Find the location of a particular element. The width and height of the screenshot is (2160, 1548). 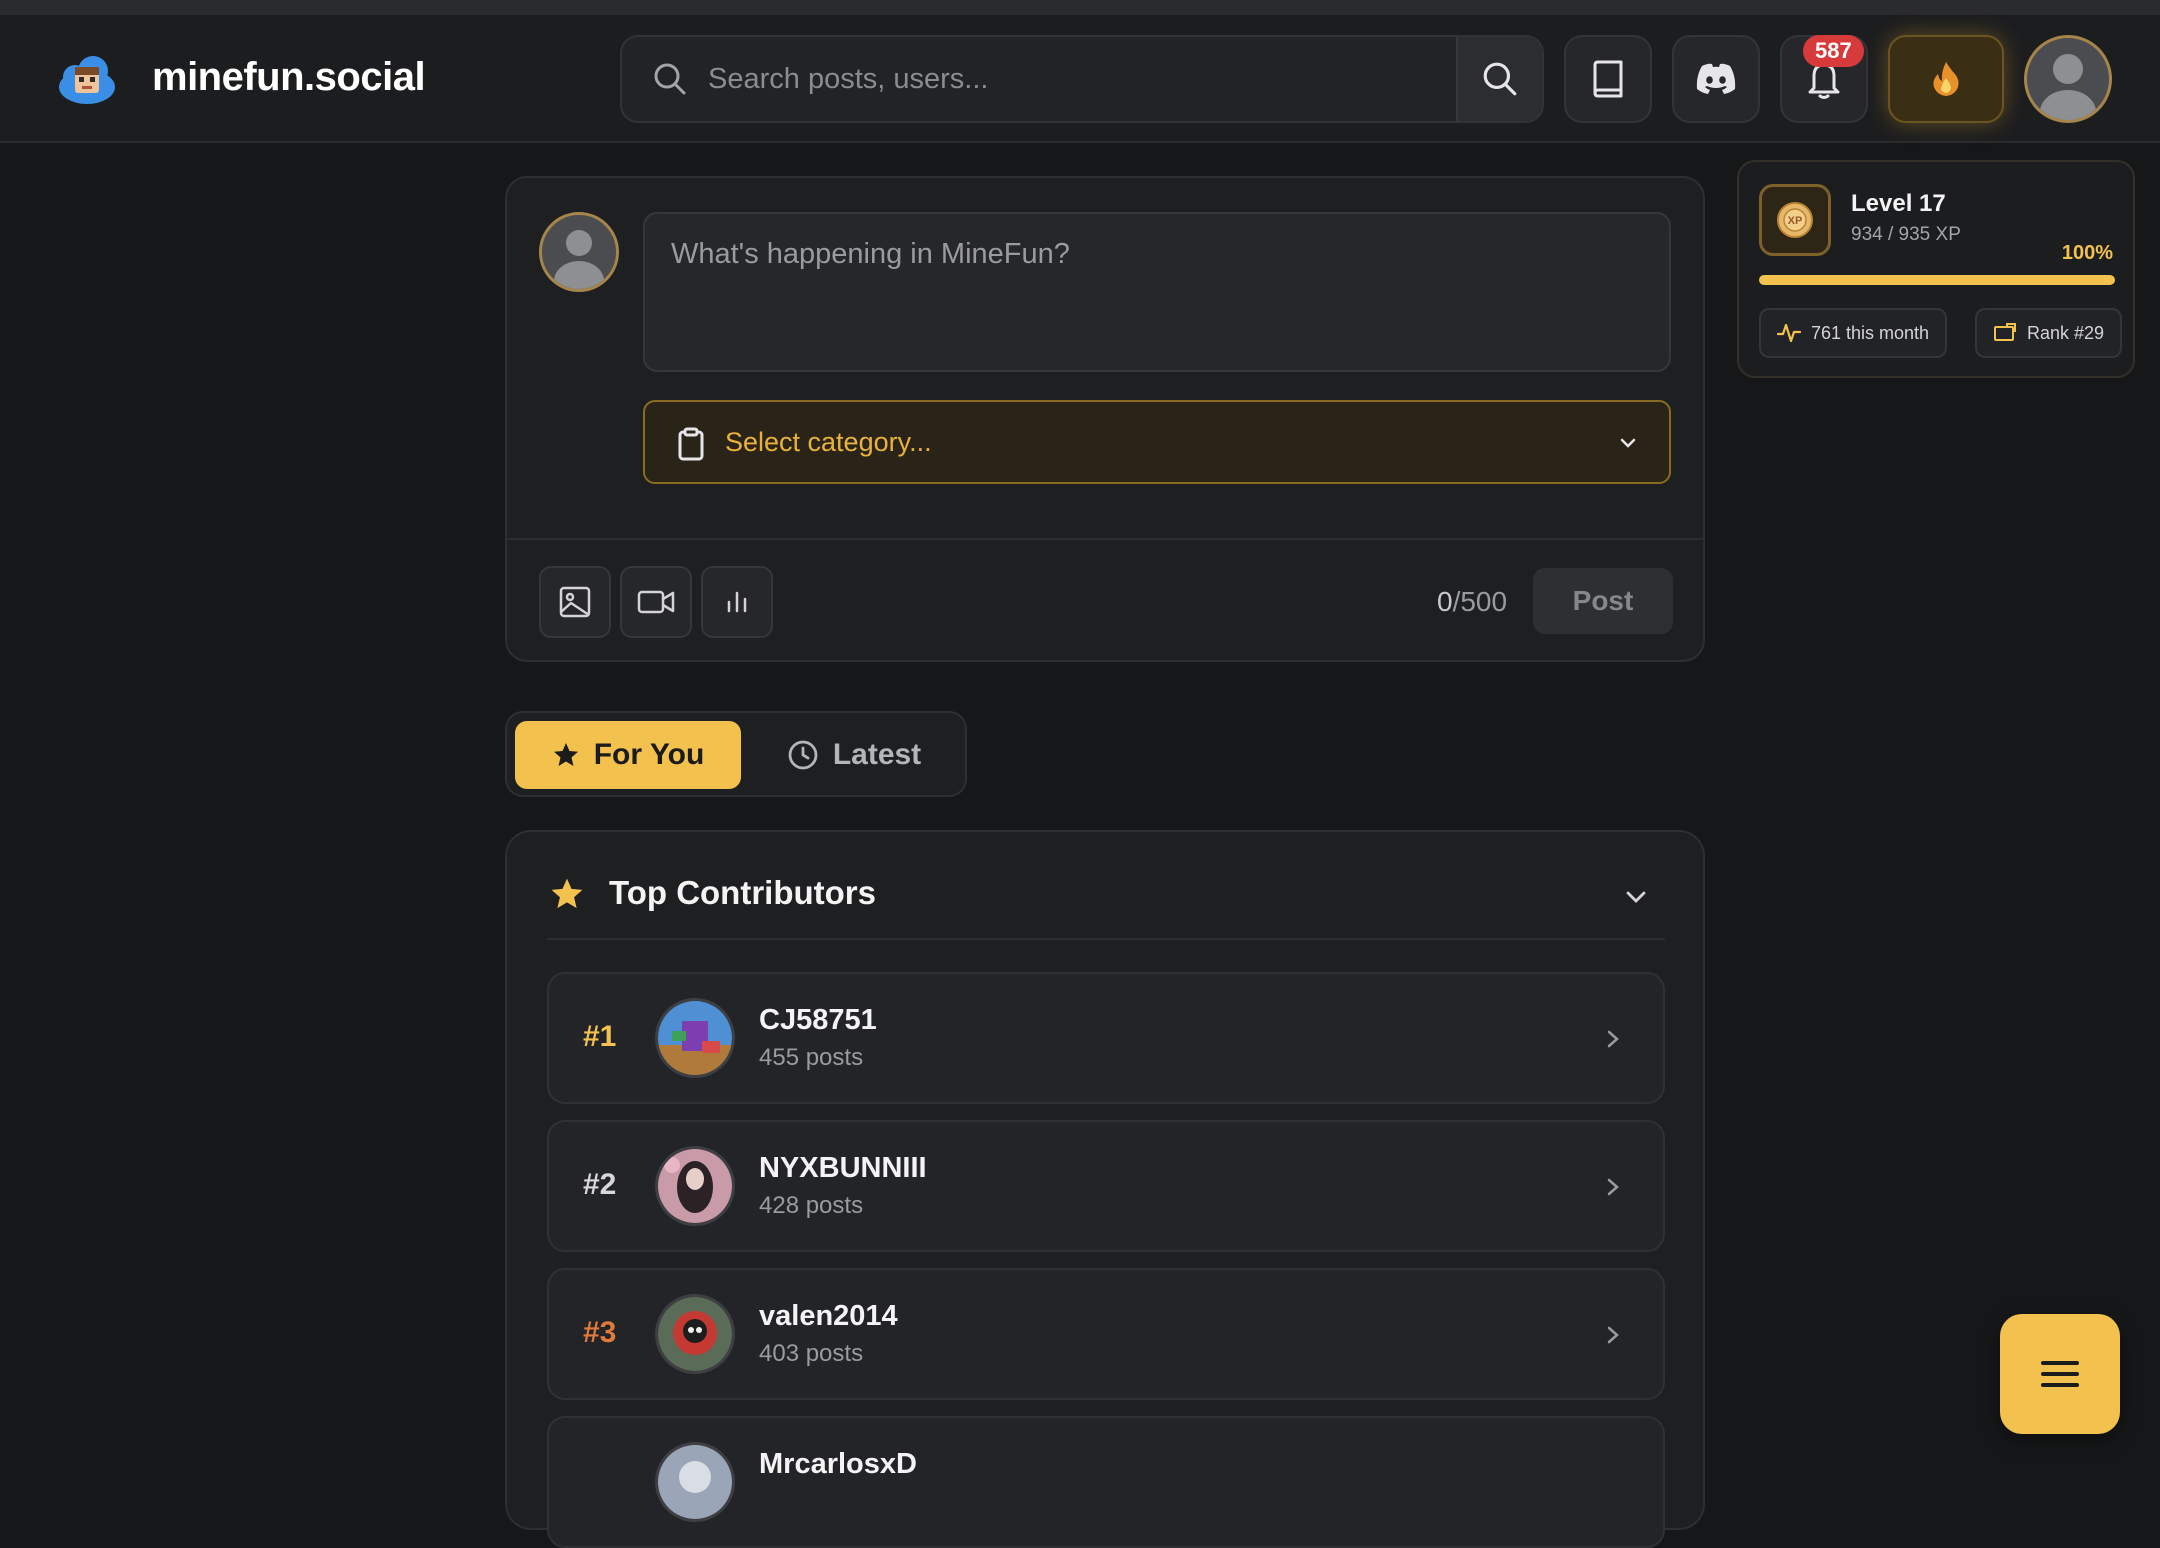

monthly-xp-chip: 761 this month is located at coordinates (1853, 333).